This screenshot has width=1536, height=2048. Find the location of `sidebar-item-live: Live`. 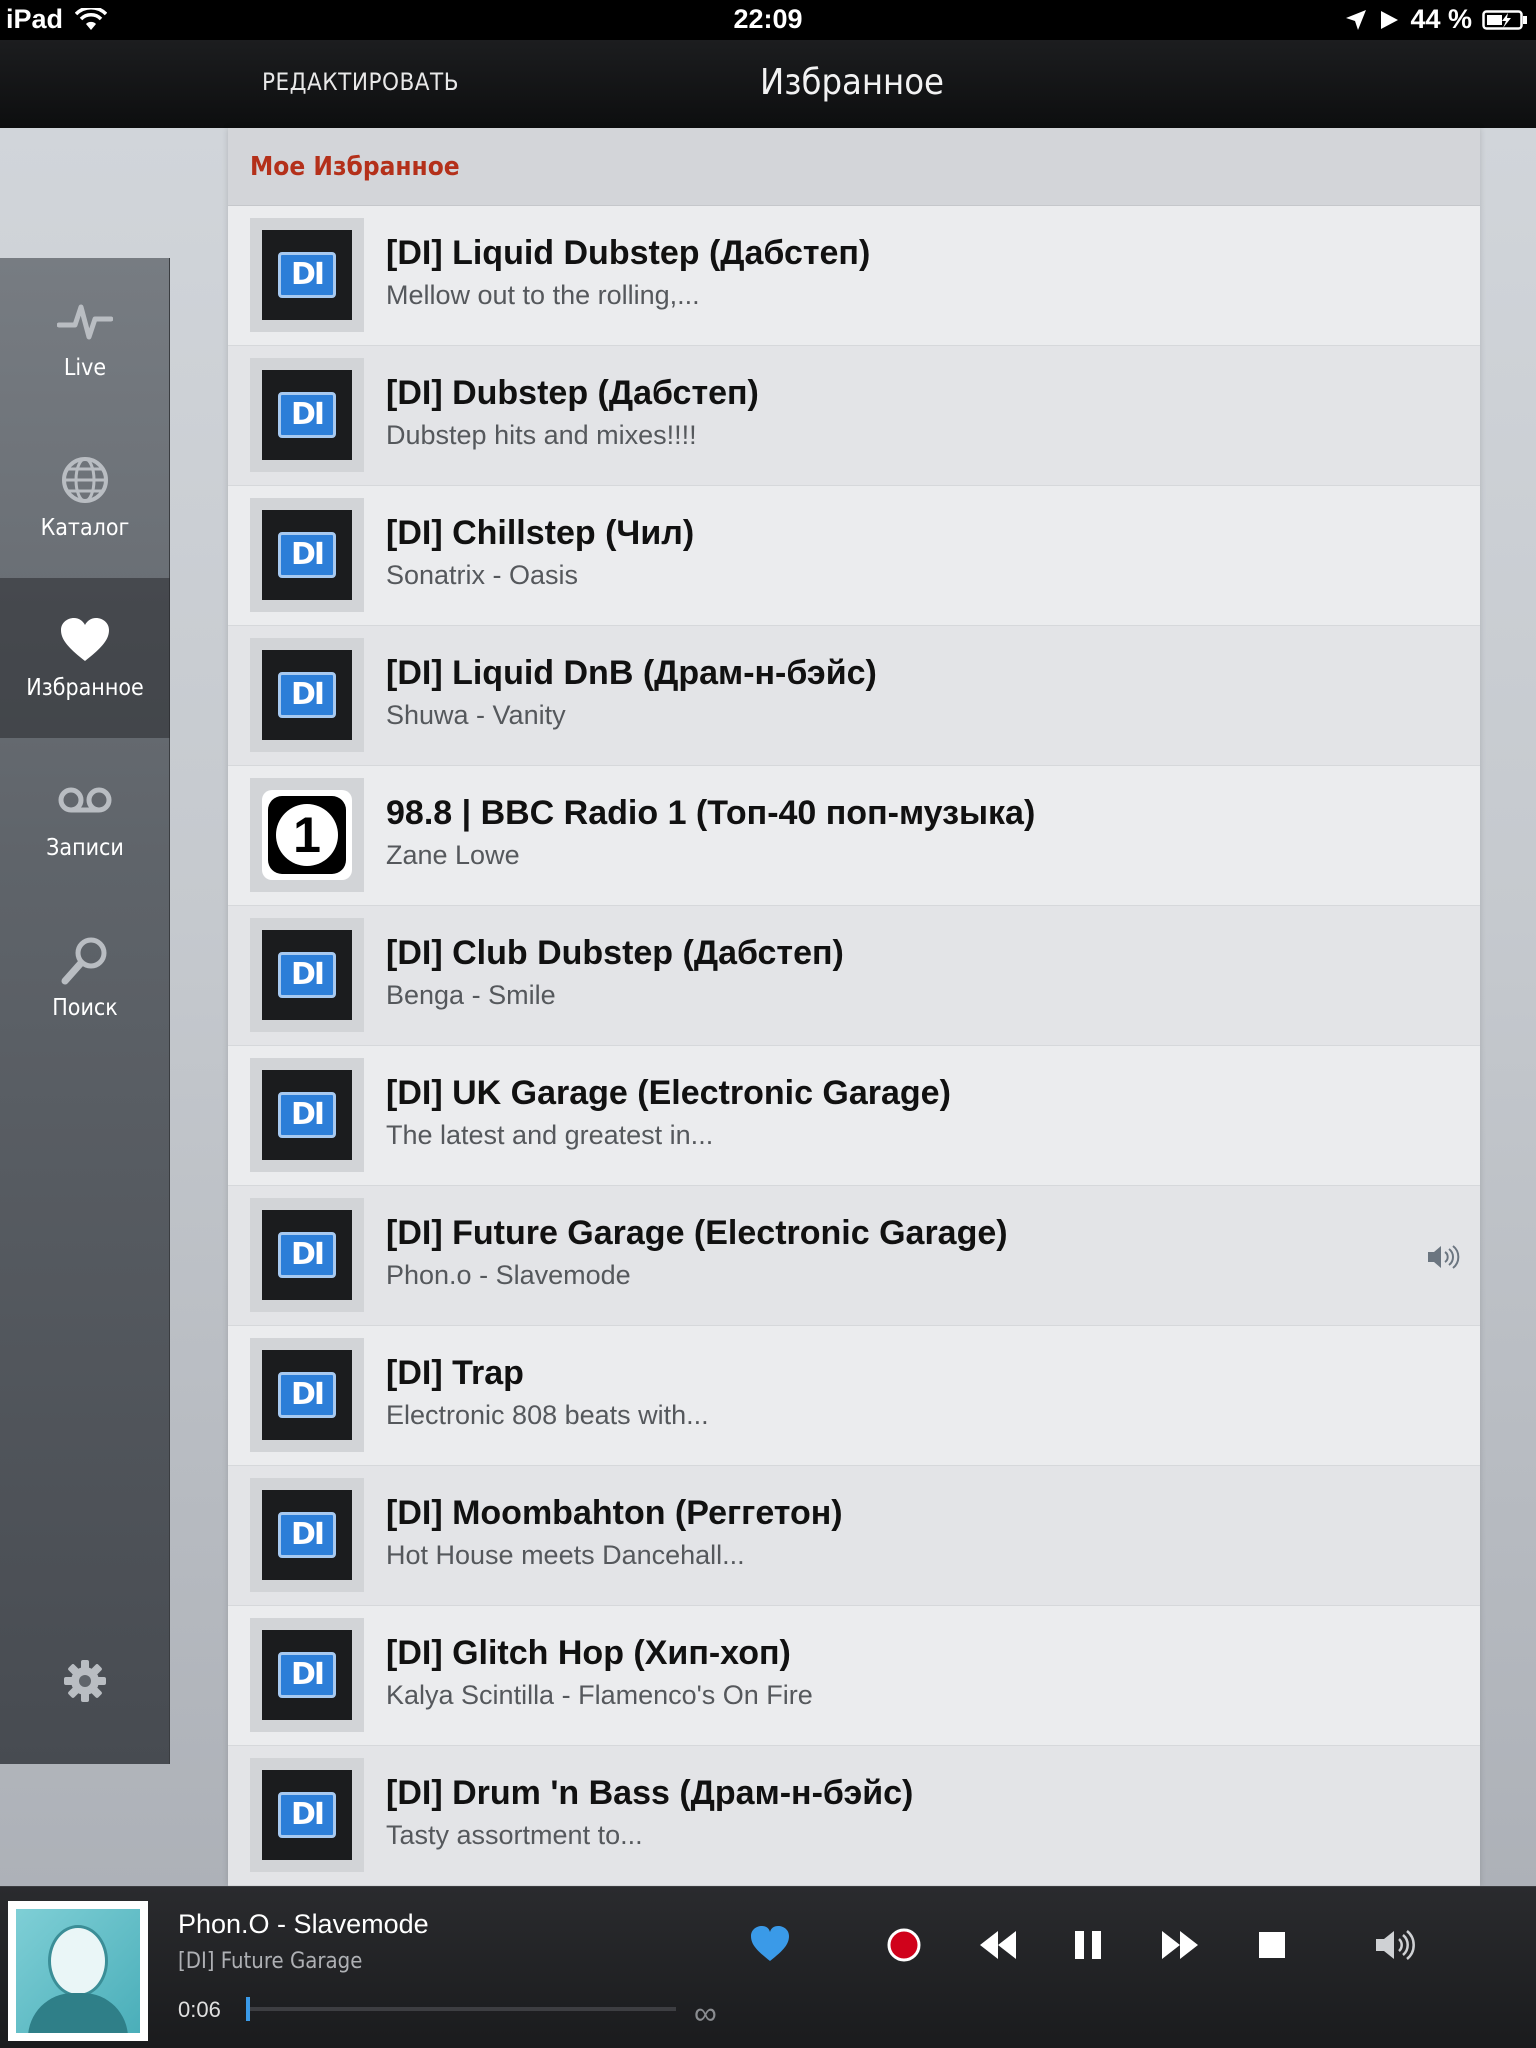

sidebar-item-live: Live is located at coordinates (85, 338).